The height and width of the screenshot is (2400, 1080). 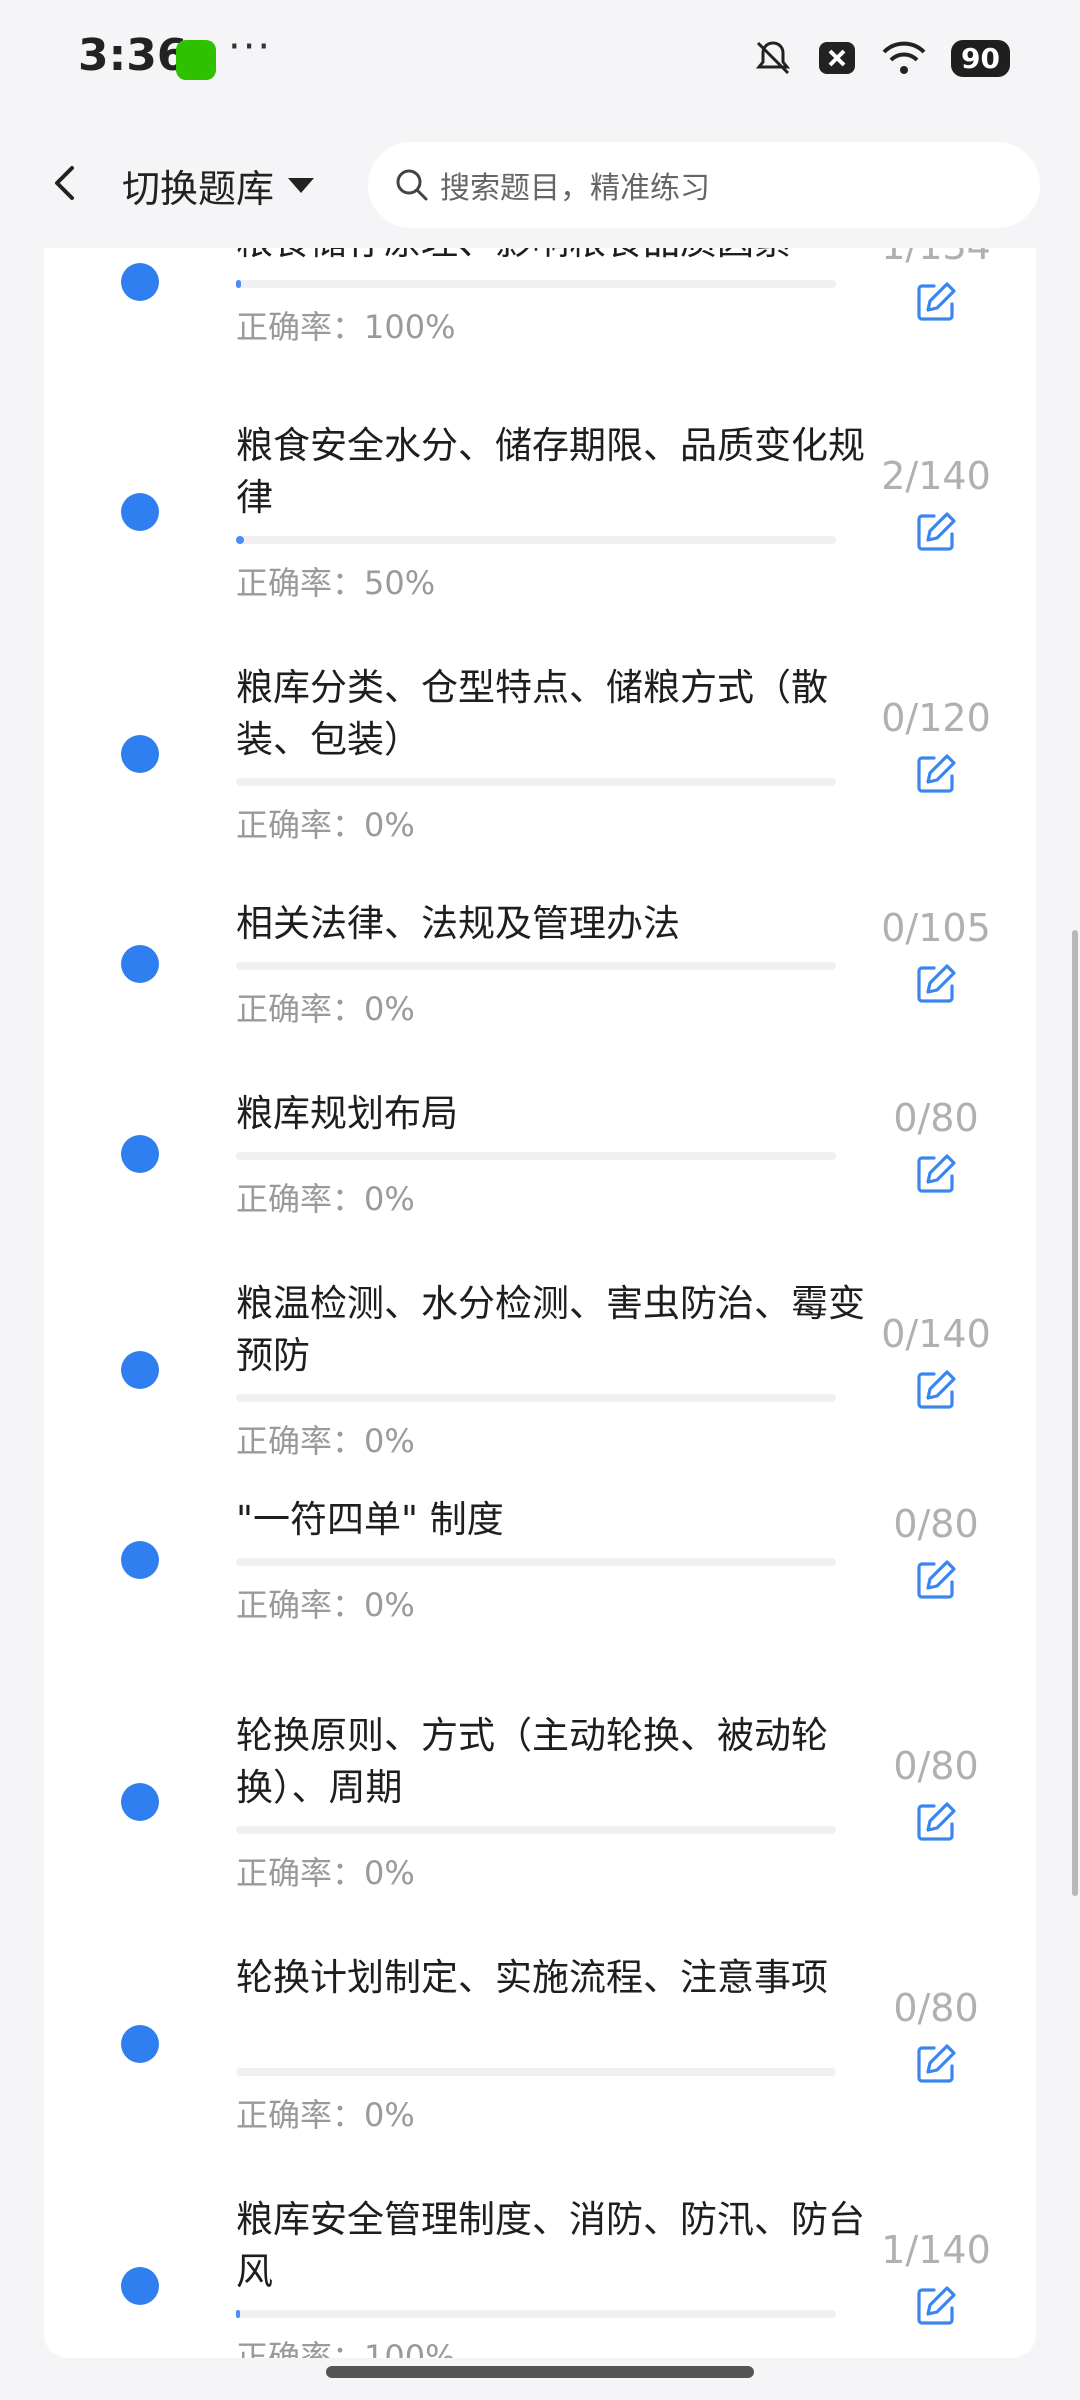 What do you see at coordinates (904, 57) in the screenshot?
I see `wifi-icon` at bounding box center [904, 57].